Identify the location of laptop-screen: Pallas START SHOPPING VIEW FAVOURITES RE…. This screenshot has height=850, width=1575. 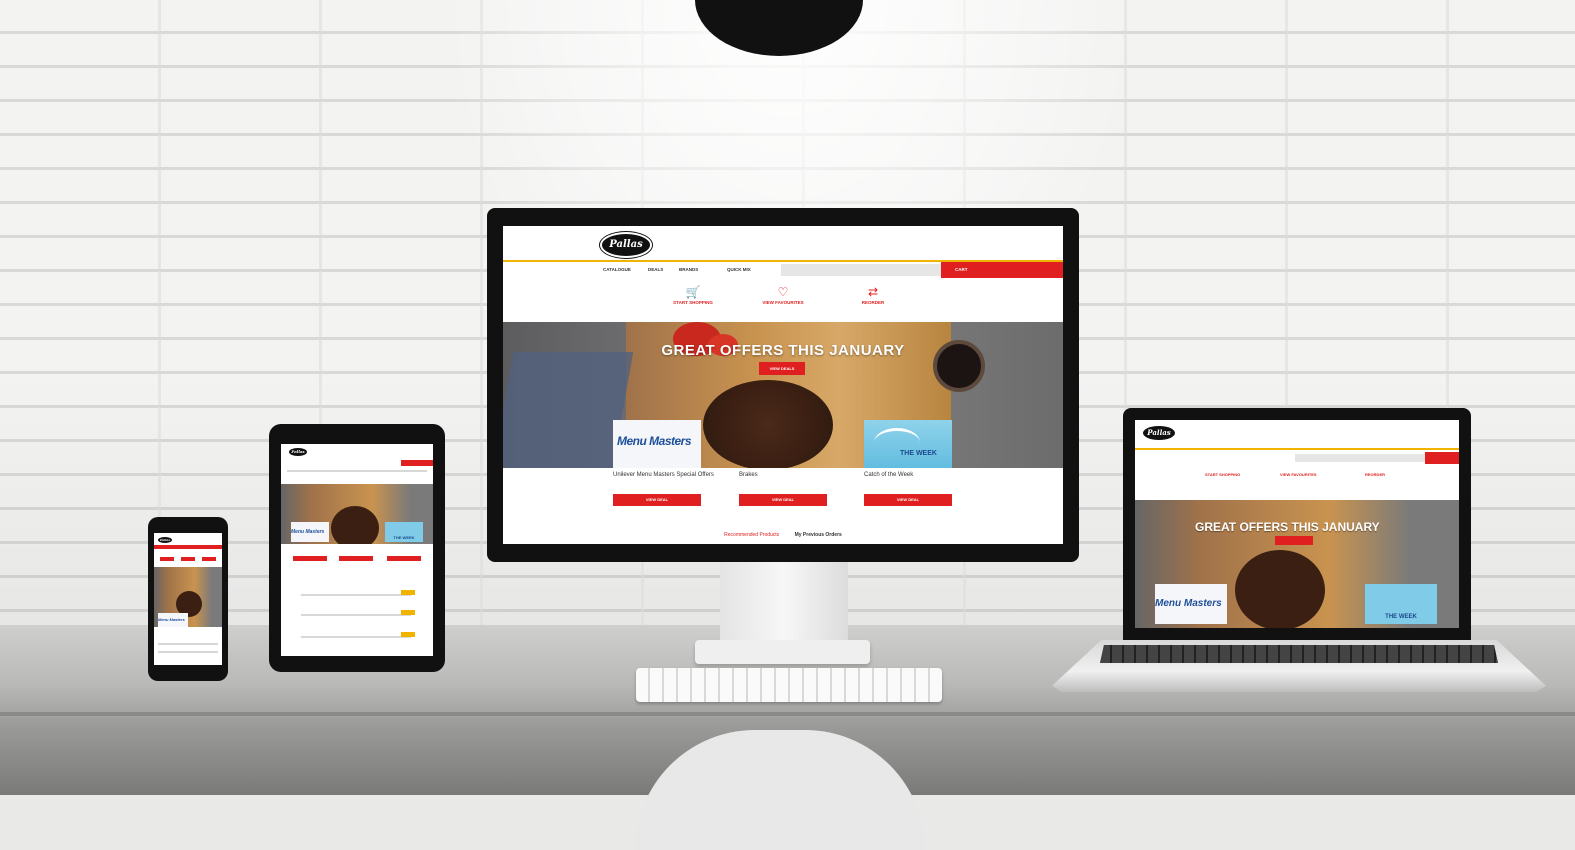
(1297, 524).